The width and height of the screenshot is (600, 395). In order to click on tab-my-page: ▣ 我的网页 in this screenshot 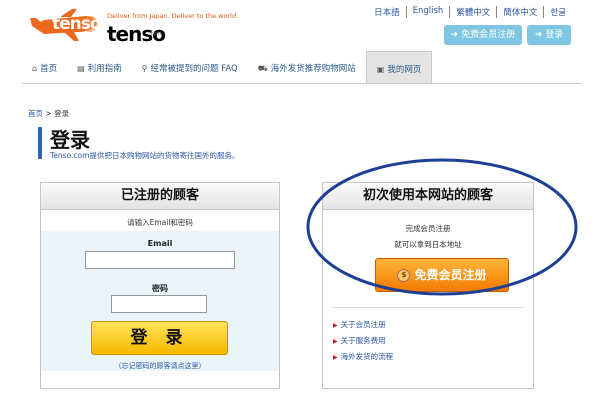, I will do `click(399, 67)`.